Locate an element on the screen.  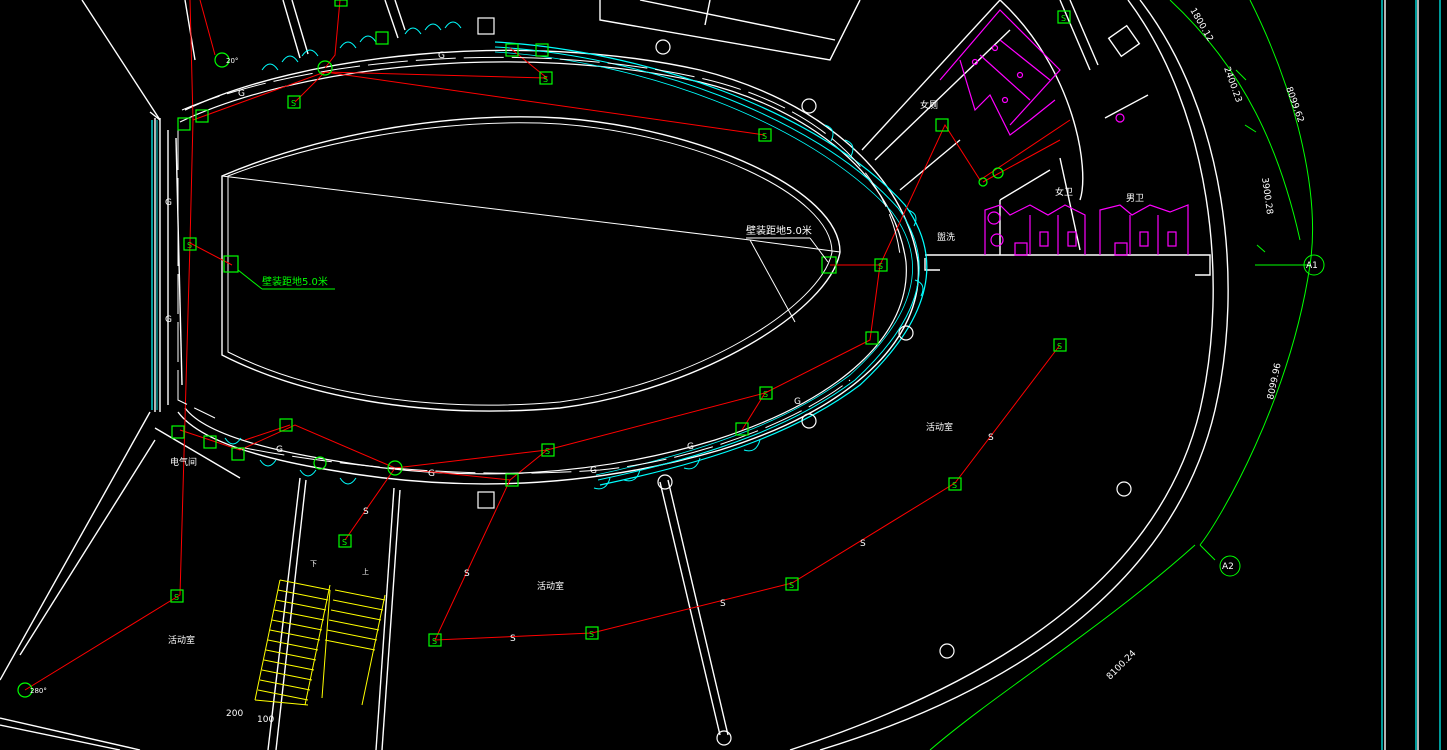
axis-label-a1: A1 is located at coordinates (1312, 266).